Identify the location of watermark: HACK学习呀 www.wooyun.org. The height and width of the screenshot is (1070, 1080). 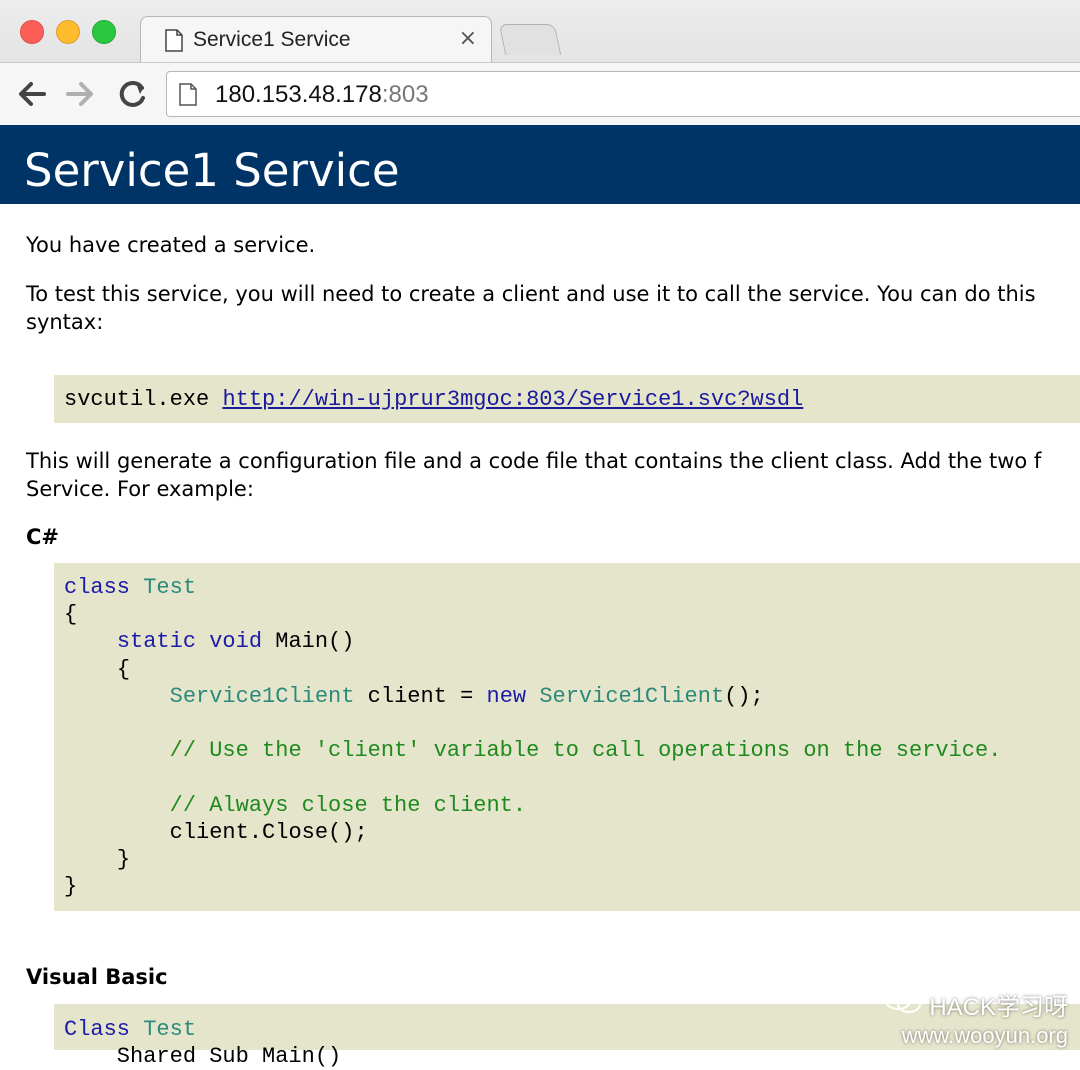
(975, 1017).